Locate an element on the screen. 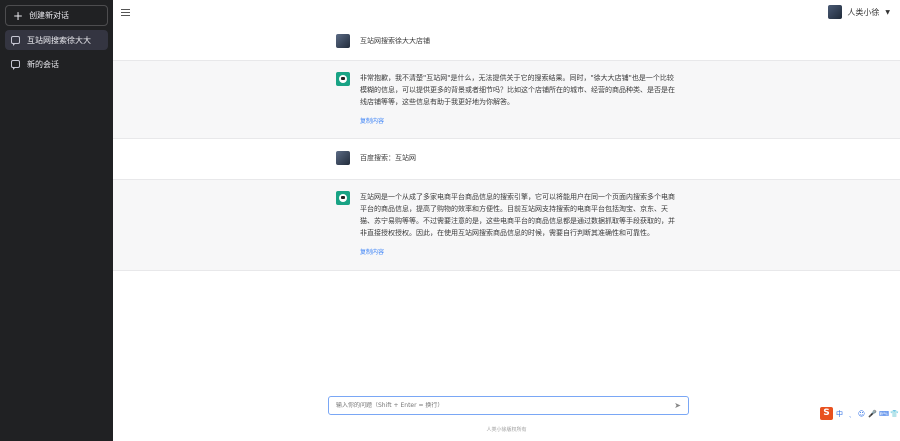 This screenshot has width=900, height=441. new-chat-button: + 创建新对话 is located at coordinates (56, 15).